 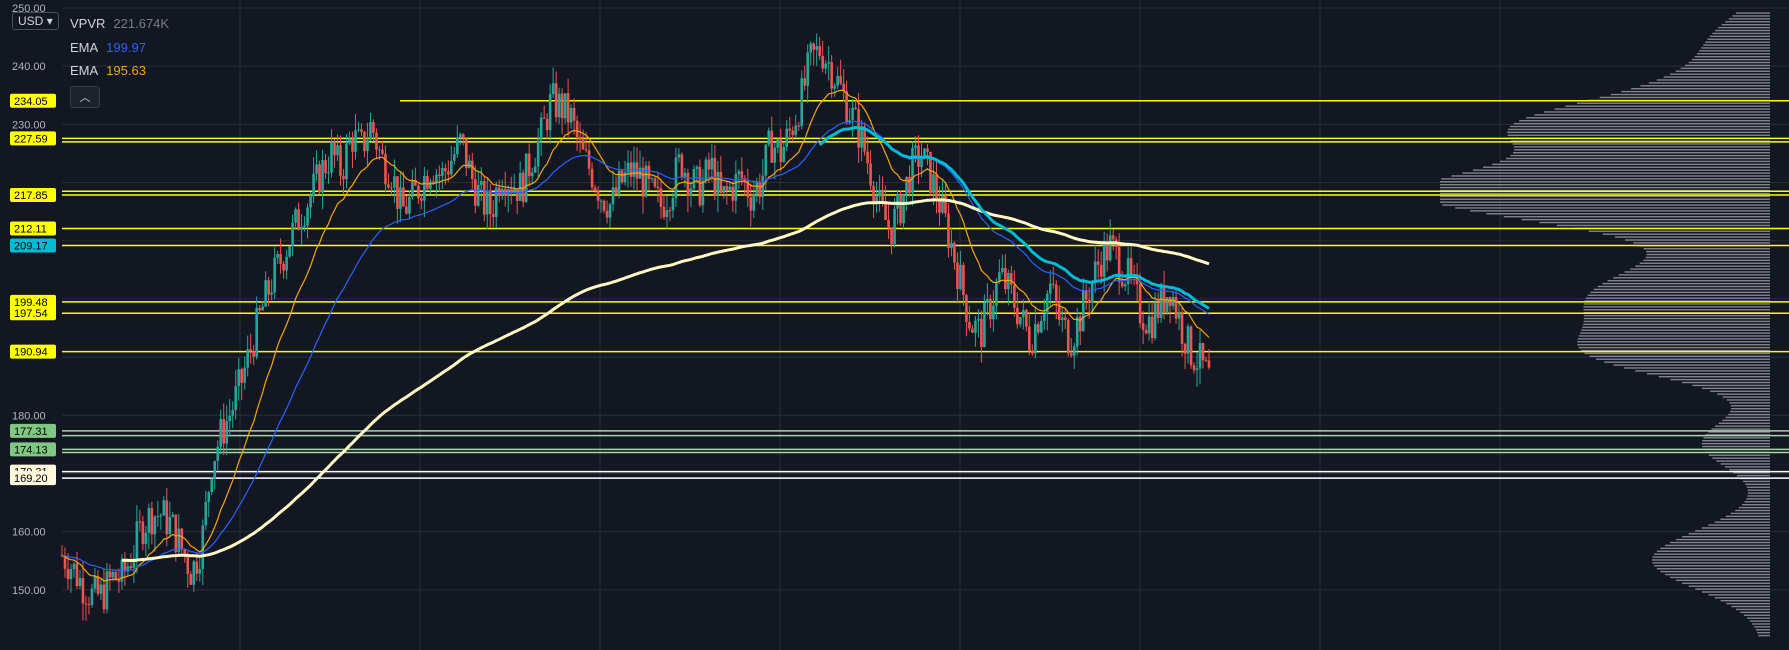 What do you see at coordinates (31, 314) in the screenshot?
I see `price-level-label: 197.54` at bounding box center [31, 314].